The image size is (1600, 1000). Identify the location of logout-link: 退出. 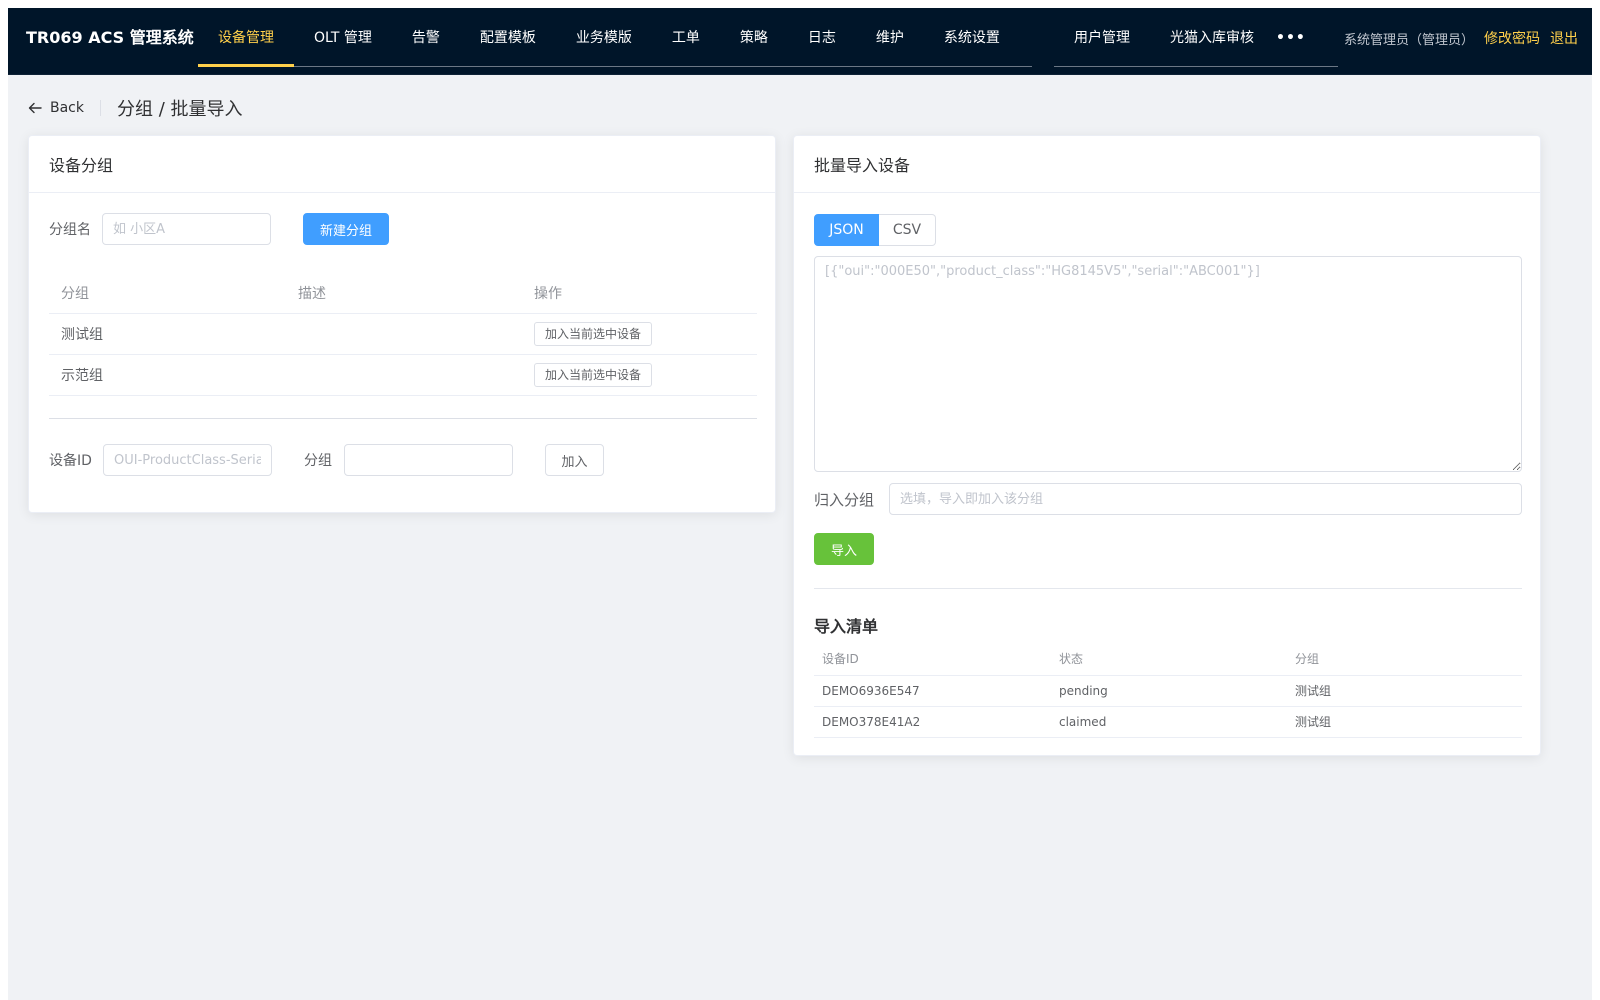
(1564, 38).